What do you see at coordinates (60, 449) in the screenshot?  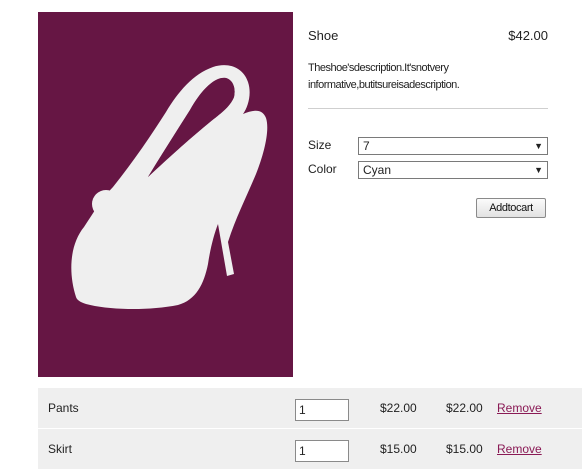 I see `cart-item-name: Skirt` at bounding box center [60, 449].